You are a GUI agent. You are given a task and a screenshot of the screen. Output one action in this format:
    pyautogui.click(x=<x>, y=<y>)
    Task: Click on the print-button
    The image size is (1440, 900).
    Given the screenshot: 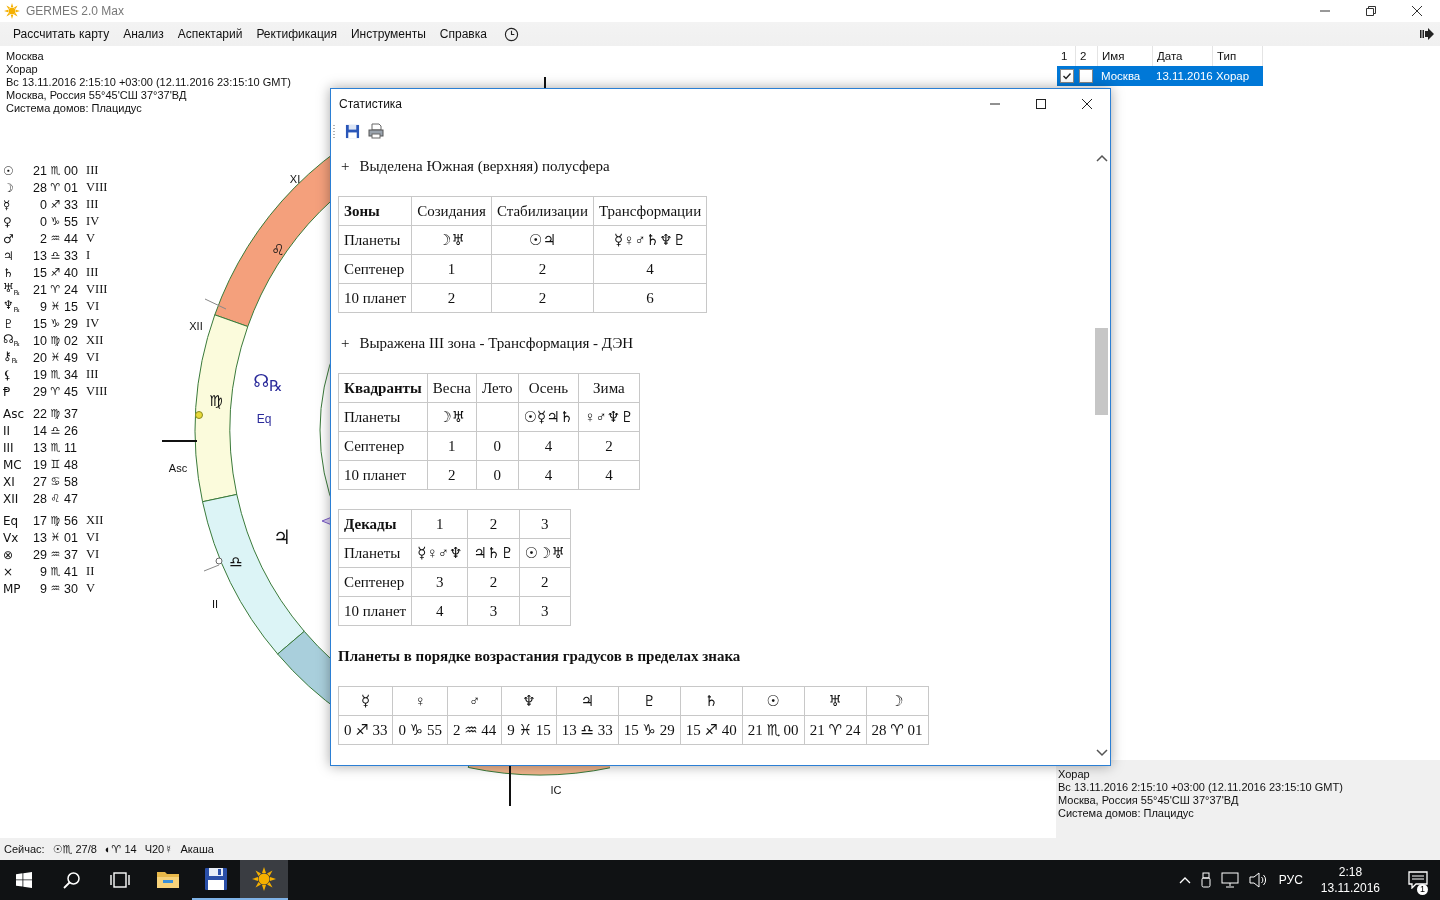 What is the action you would take?
    pyautogui.click(x=376, y=131)
    